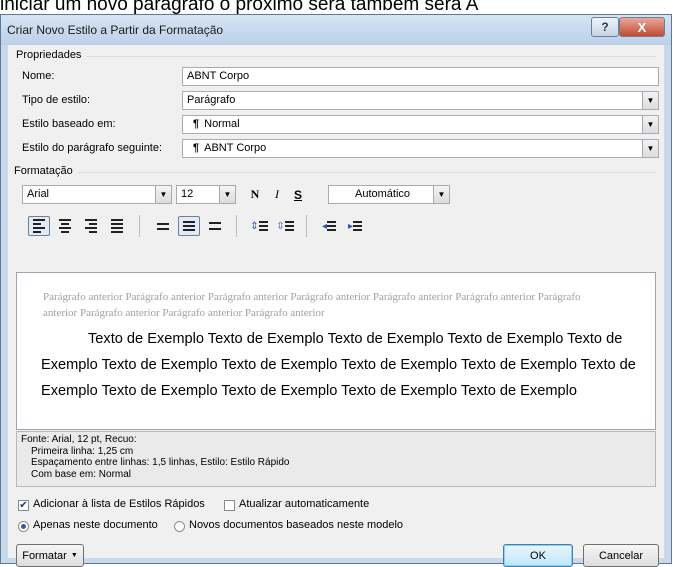 The width and height of the screenshot is (673, 567). What do you see at coordinates (92, 148) in the screenshot?
I see `next-style-label: Estilo do parágrafo seguinte:` at bounding box center [92, 148].